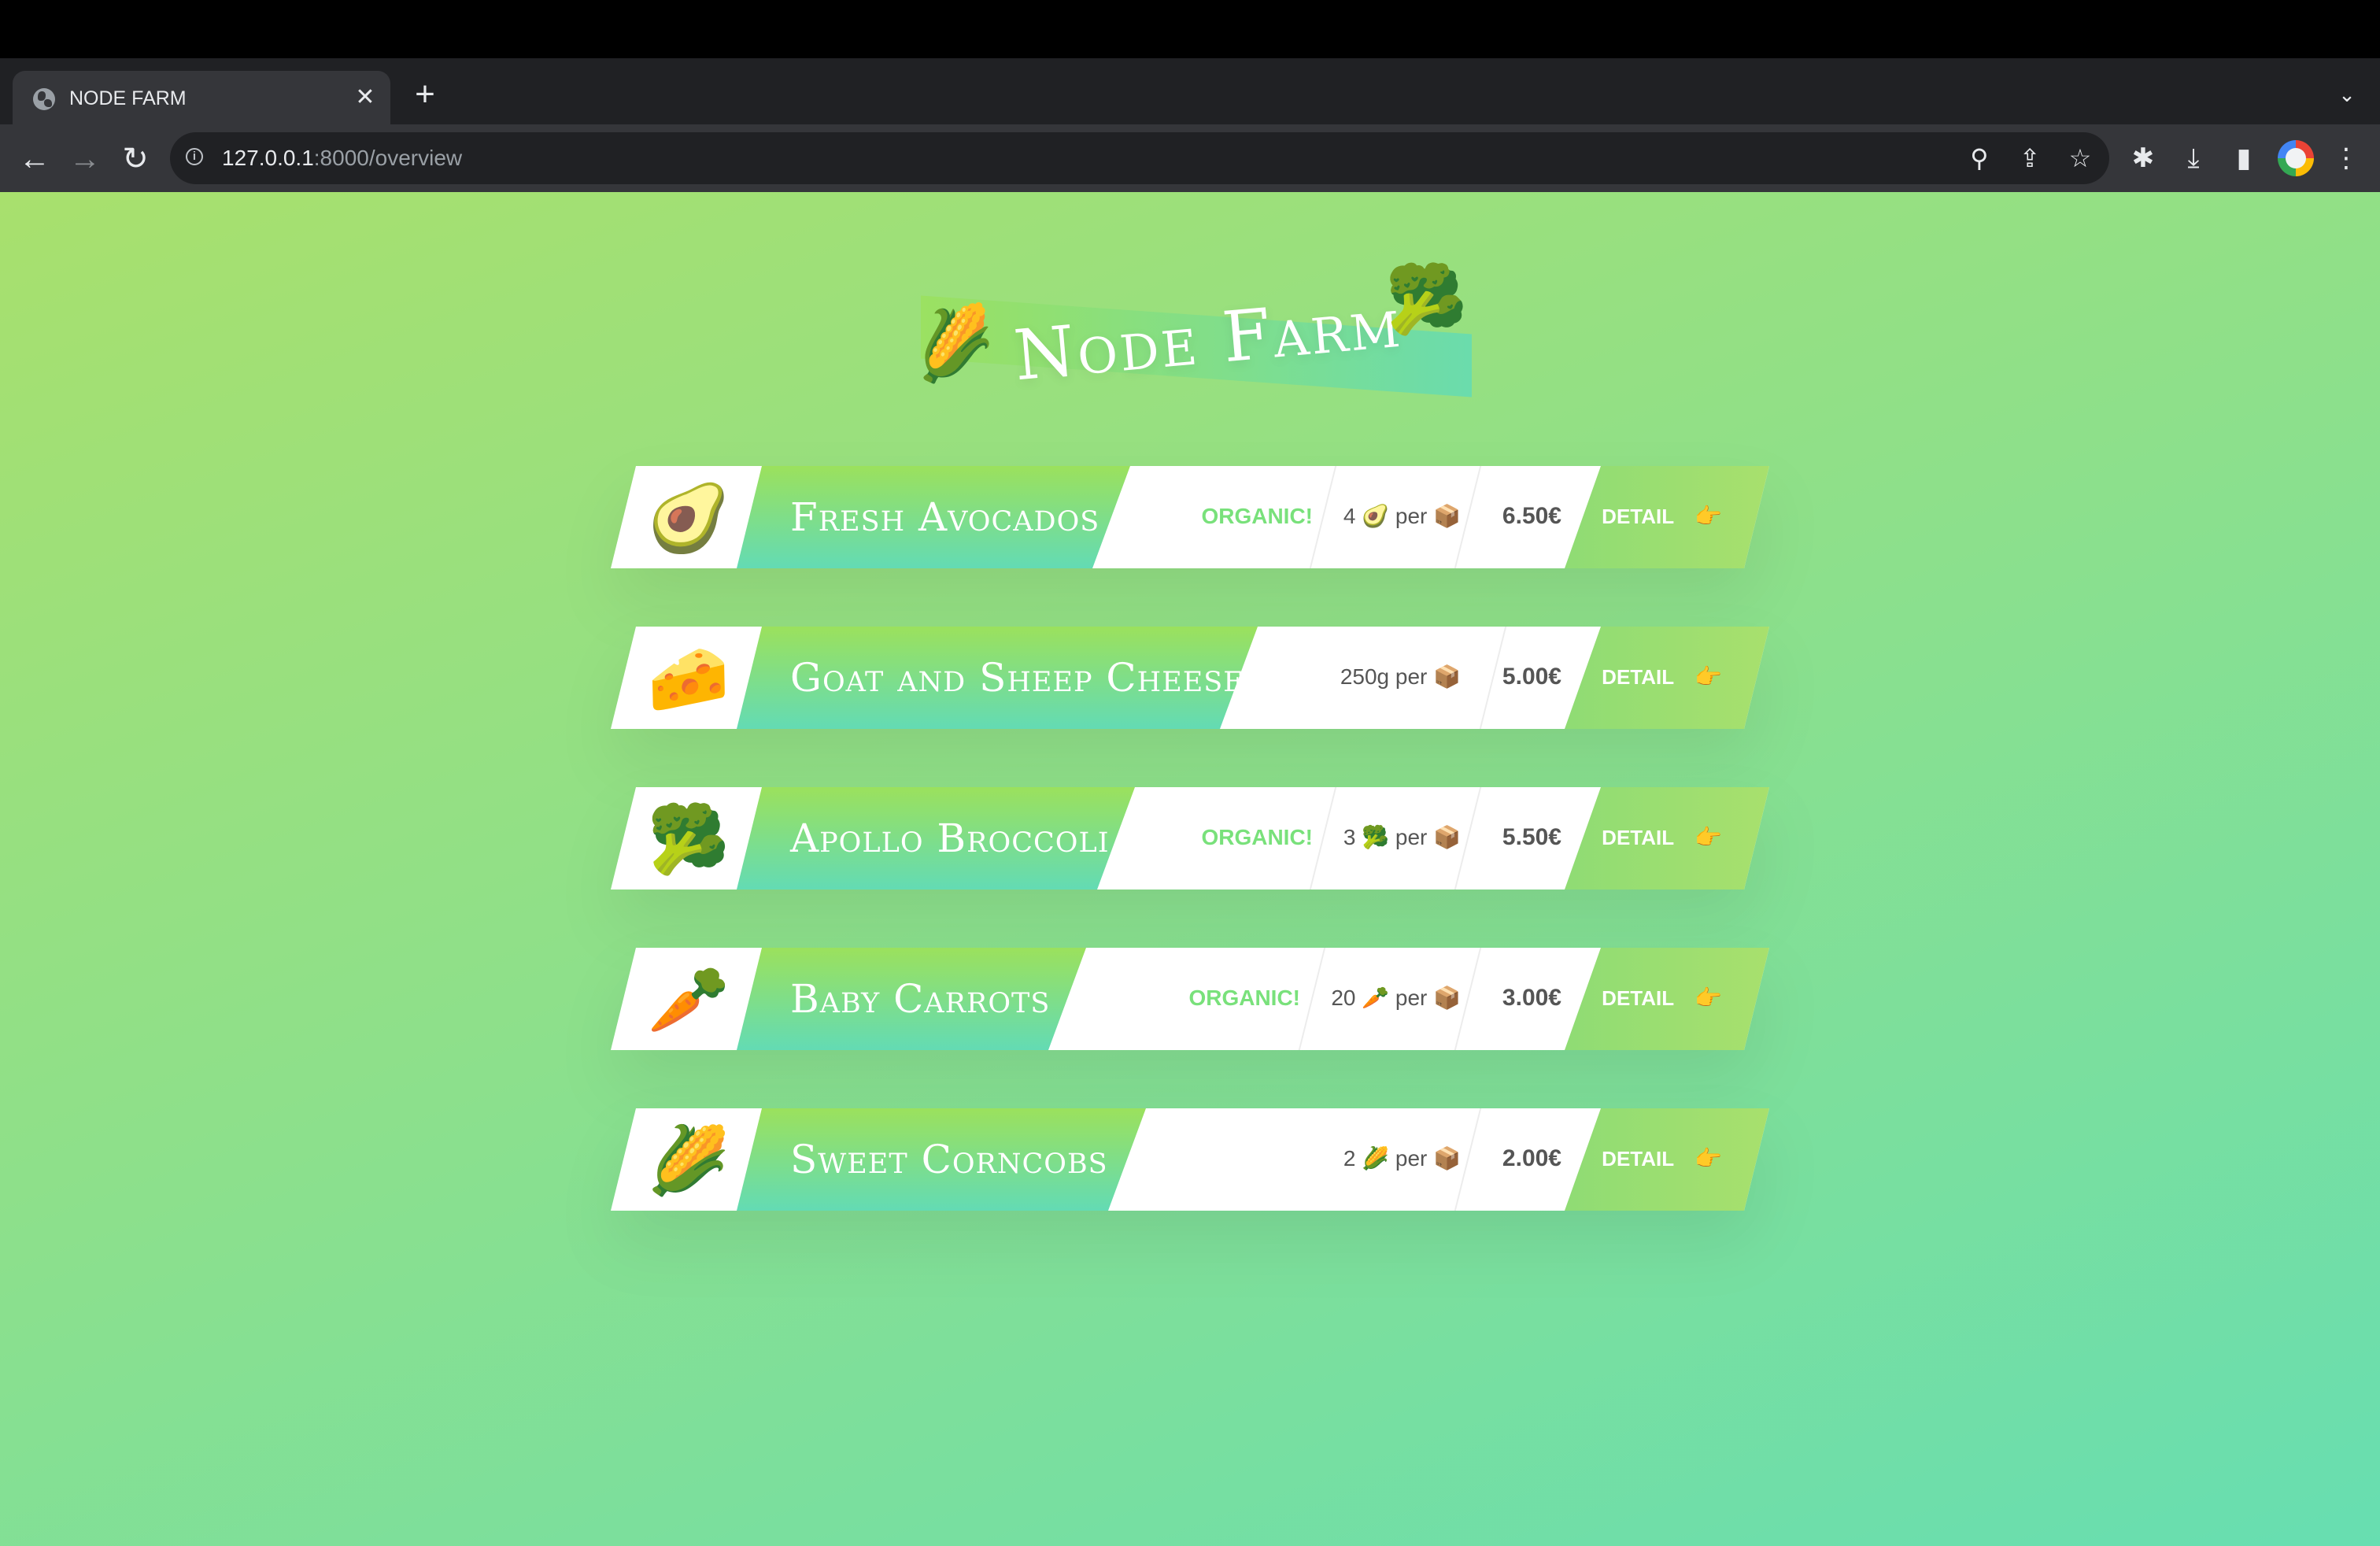  Describe the element at coordinates (949, 1159) in the screenshot. I see `product-name: Sweet Corncobs` at that location.